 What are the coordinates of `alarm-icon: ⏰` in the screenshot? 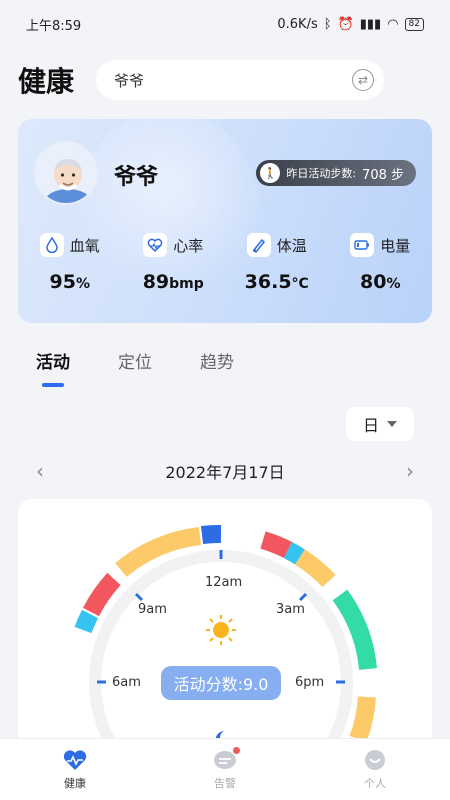 It's located at (345, 24).